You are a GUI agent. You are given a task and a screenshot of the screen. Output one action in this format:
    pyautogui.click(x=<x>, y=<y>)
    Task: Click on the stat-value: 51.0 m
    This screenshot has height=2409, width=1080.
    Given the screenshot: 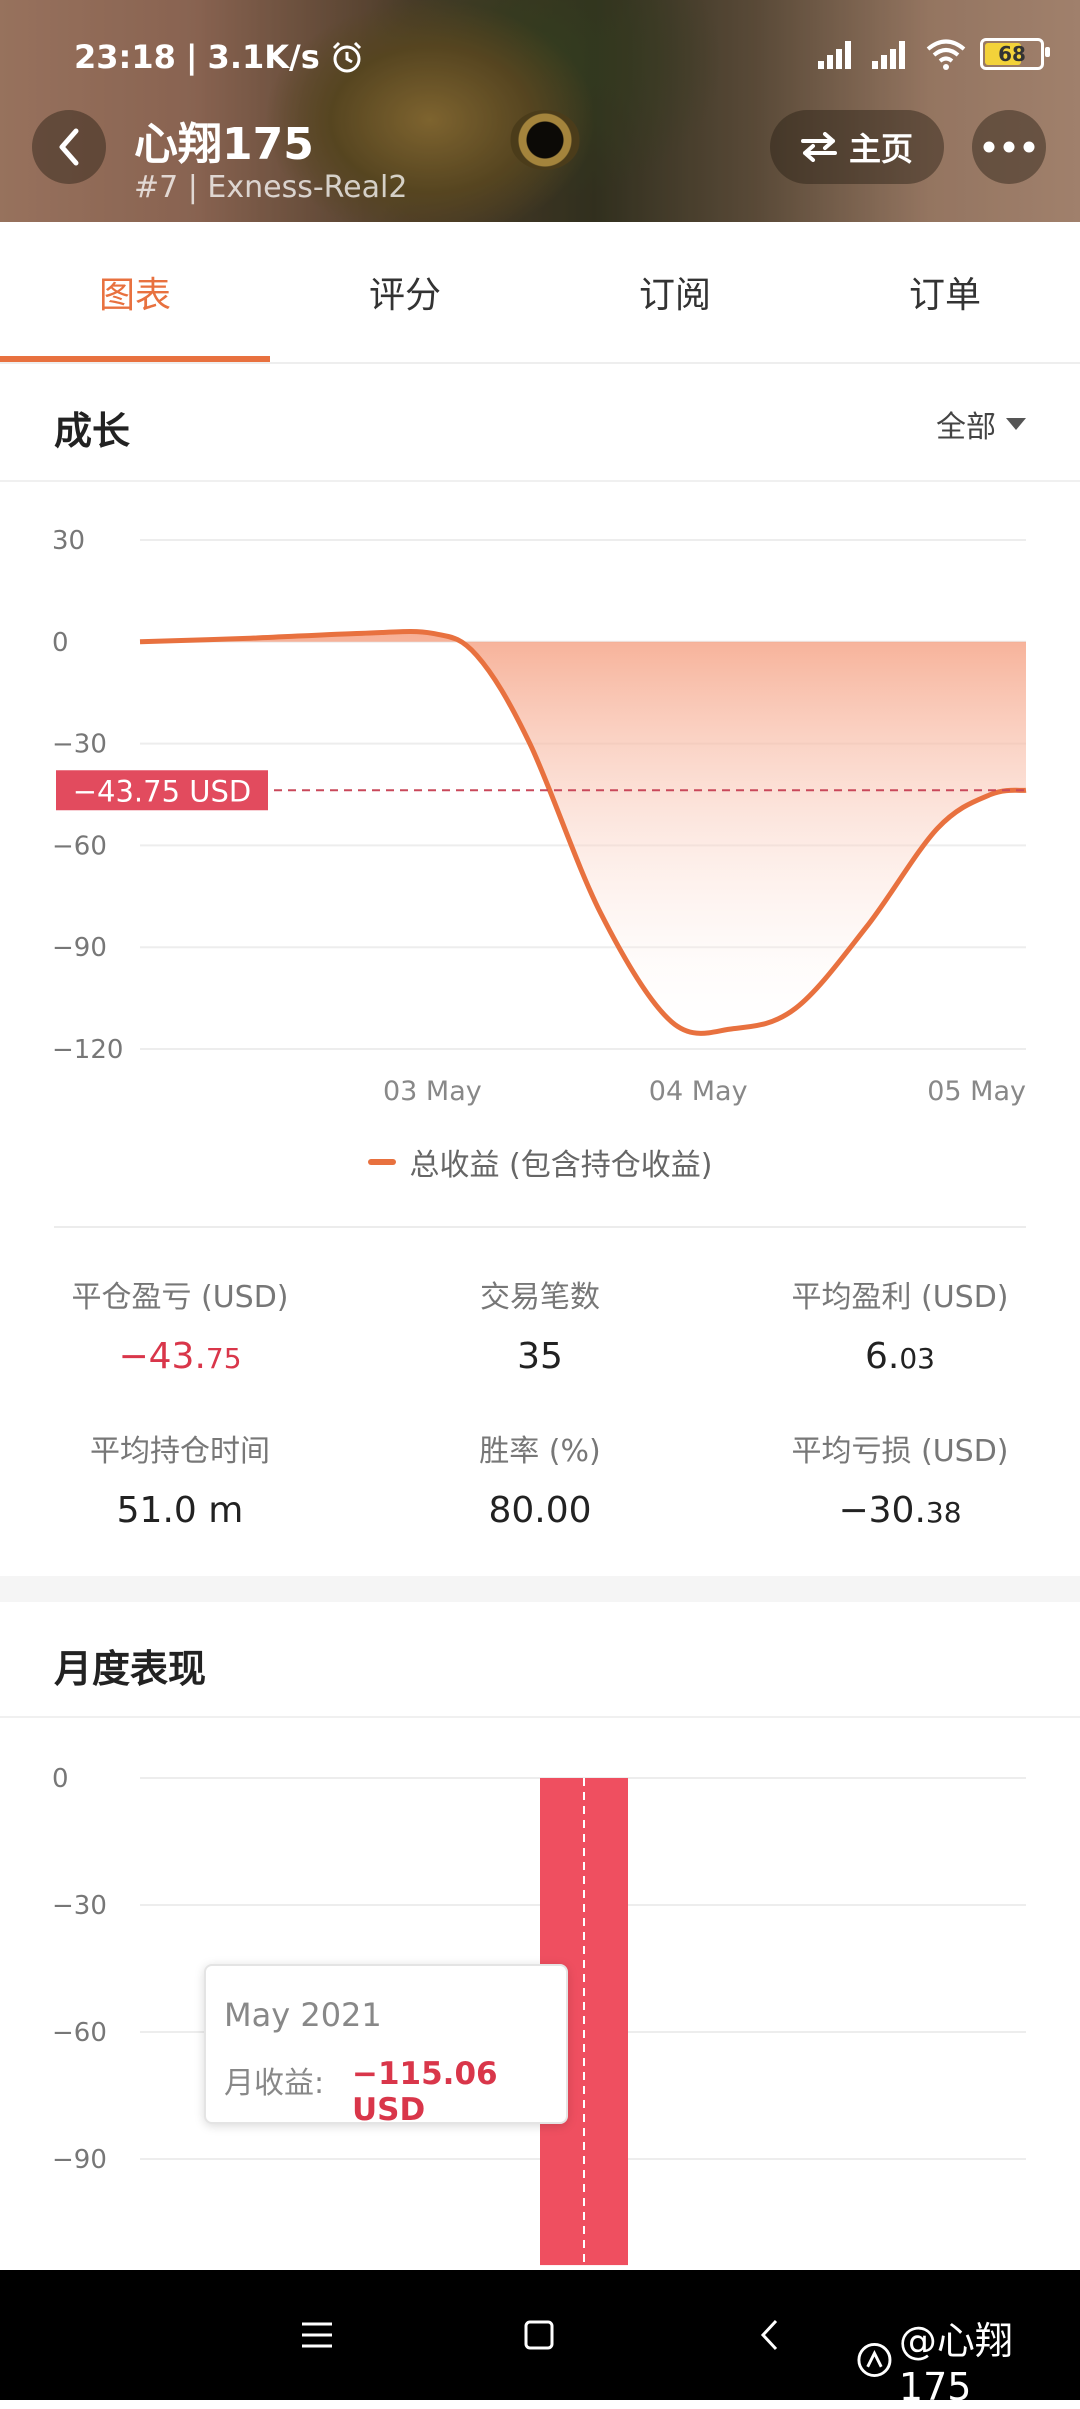 What is the action you would take?
    pyautogui.click(x=180, y=1510)
    